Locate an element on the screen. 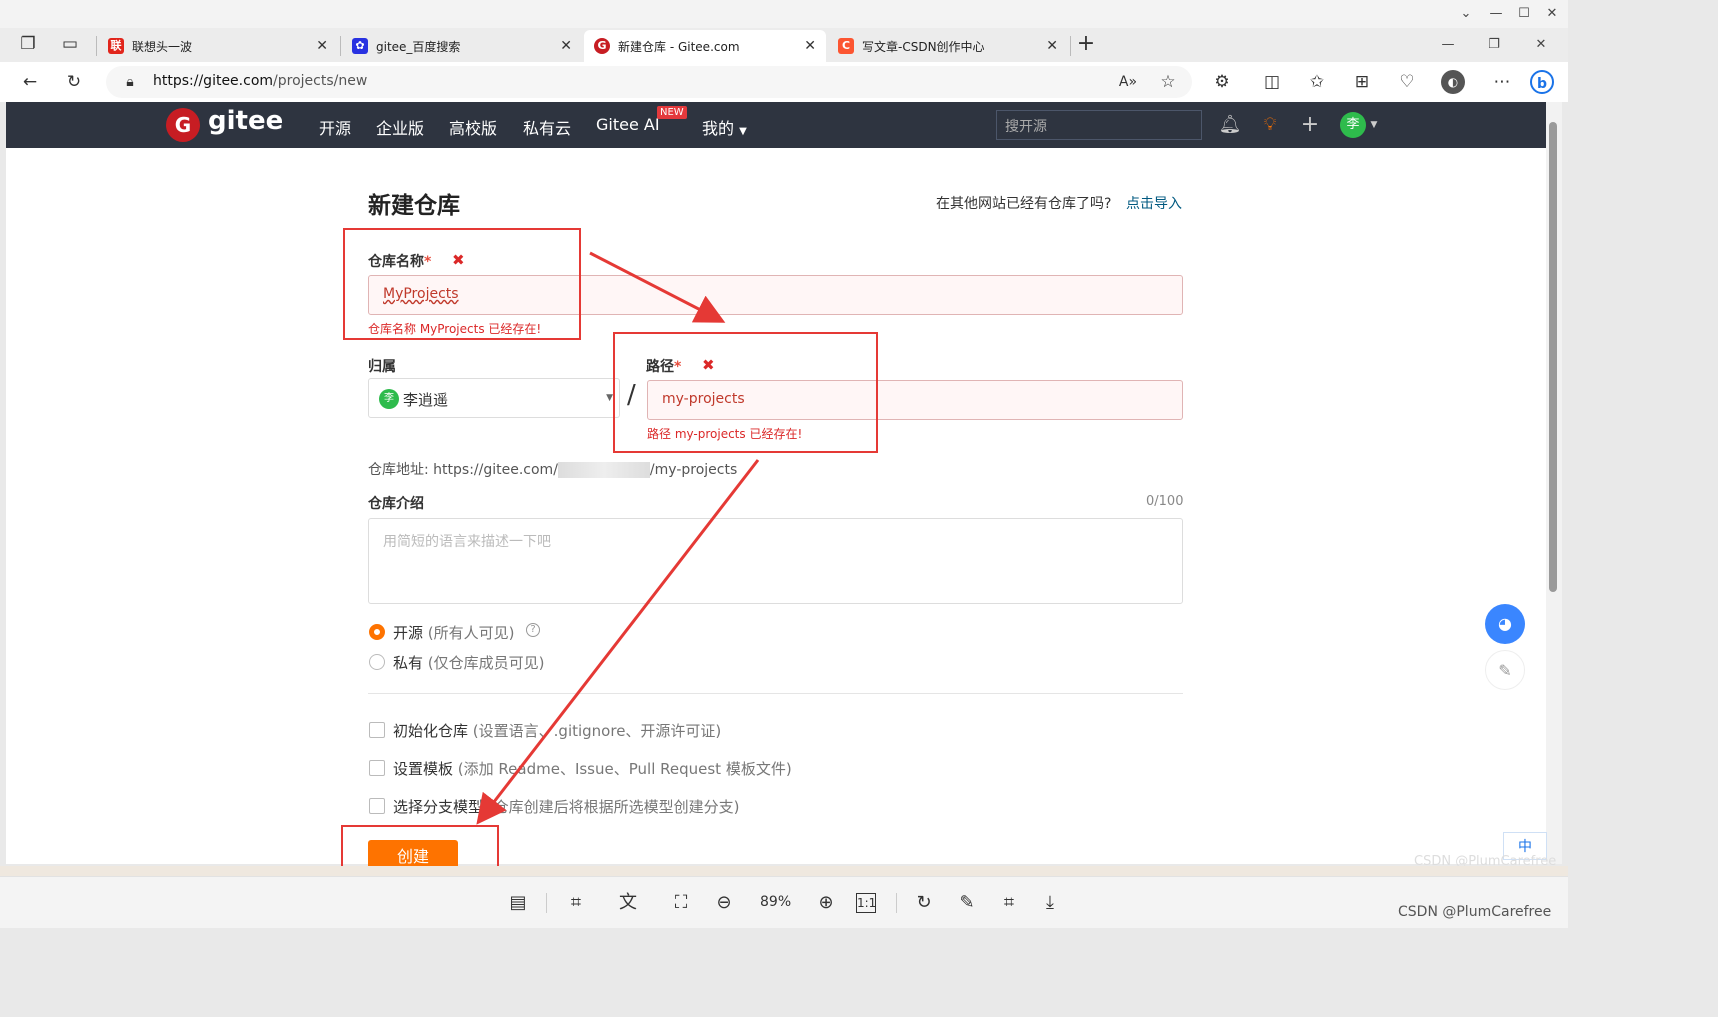 Image resolution: width=1718 pixels, height=1017 pixels. download-icon: ⤓ is located at coordinates (1050, 903).